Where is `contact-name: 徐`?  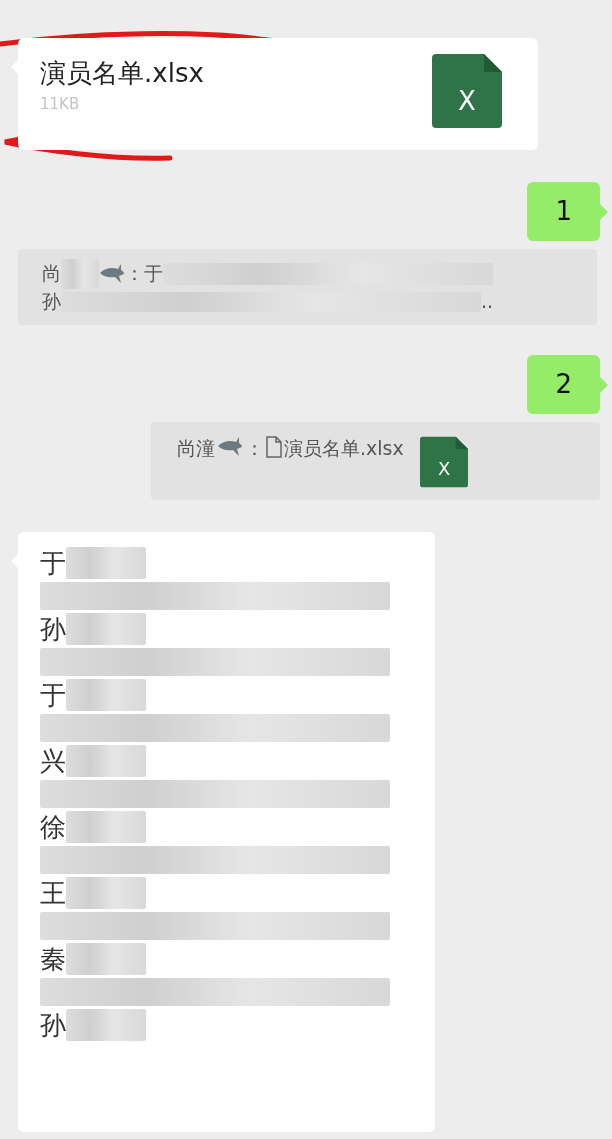
contact-name: 徐 is located at coordinates (53, 827).